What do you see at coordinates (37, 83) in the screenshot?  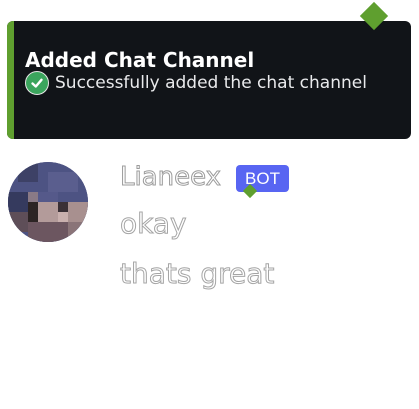 I see `check-circle-icon` at bounding box center [37, 83].